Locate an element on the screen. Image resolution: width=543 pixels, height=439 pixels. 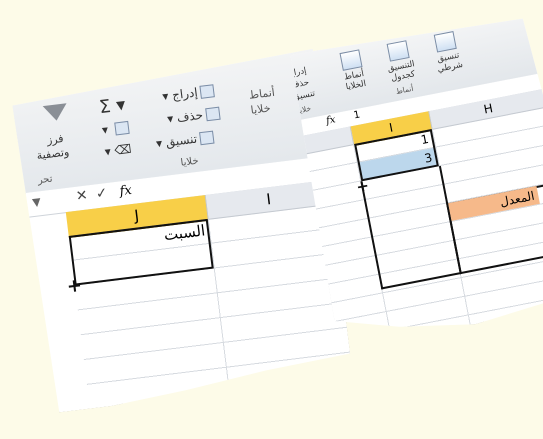
cells-group-label: خلايا is located at coordinates (190, 162).